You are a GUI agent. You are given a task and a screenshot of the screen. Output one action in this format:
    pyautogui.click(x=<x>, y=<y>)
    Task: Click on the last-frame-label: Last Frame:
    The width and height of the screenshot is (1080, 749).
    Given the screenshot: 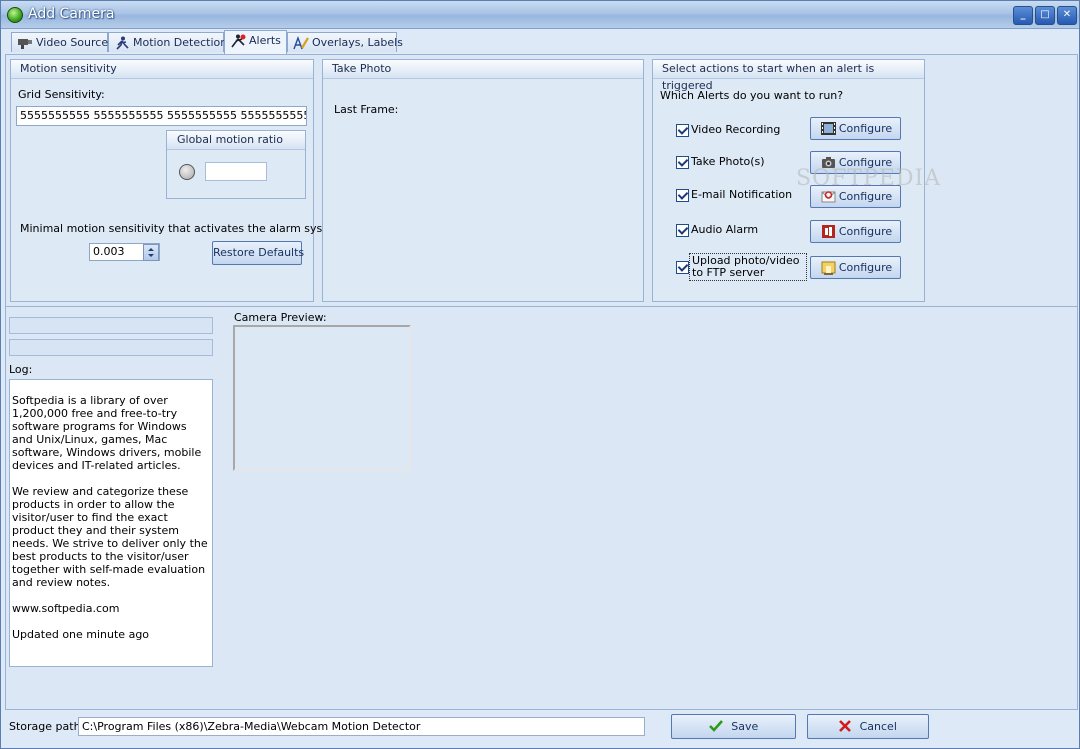 What is the action you would take?
    pyautogui.click(x=366, y=109)
    